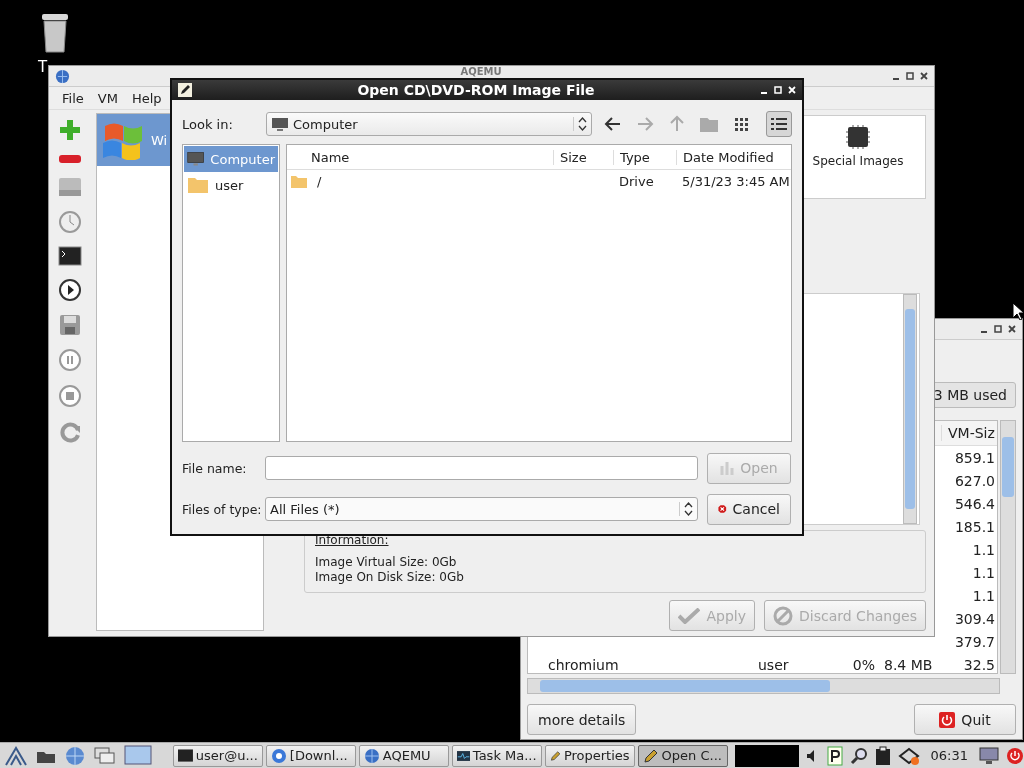  What do you see at coordinates (908, 664) in the screenshot?
I see `table-cell: 8.4 MB` at bounding box center [908, 664].